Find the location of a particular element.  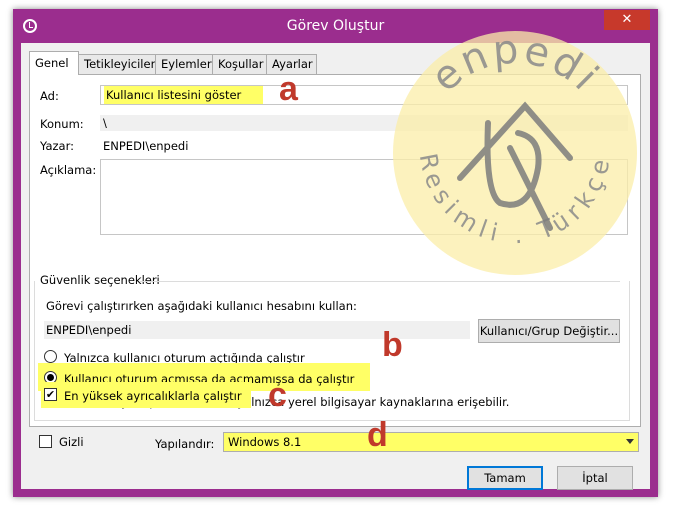

hidden-label: Gizli is located at coordinates (71, 442).